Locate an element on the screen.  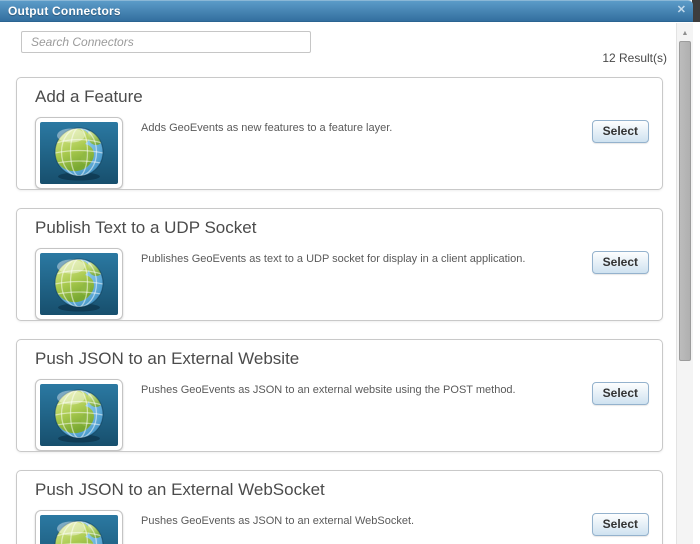
results-count: 12 Result(s) is located at coordinates (634, 58).